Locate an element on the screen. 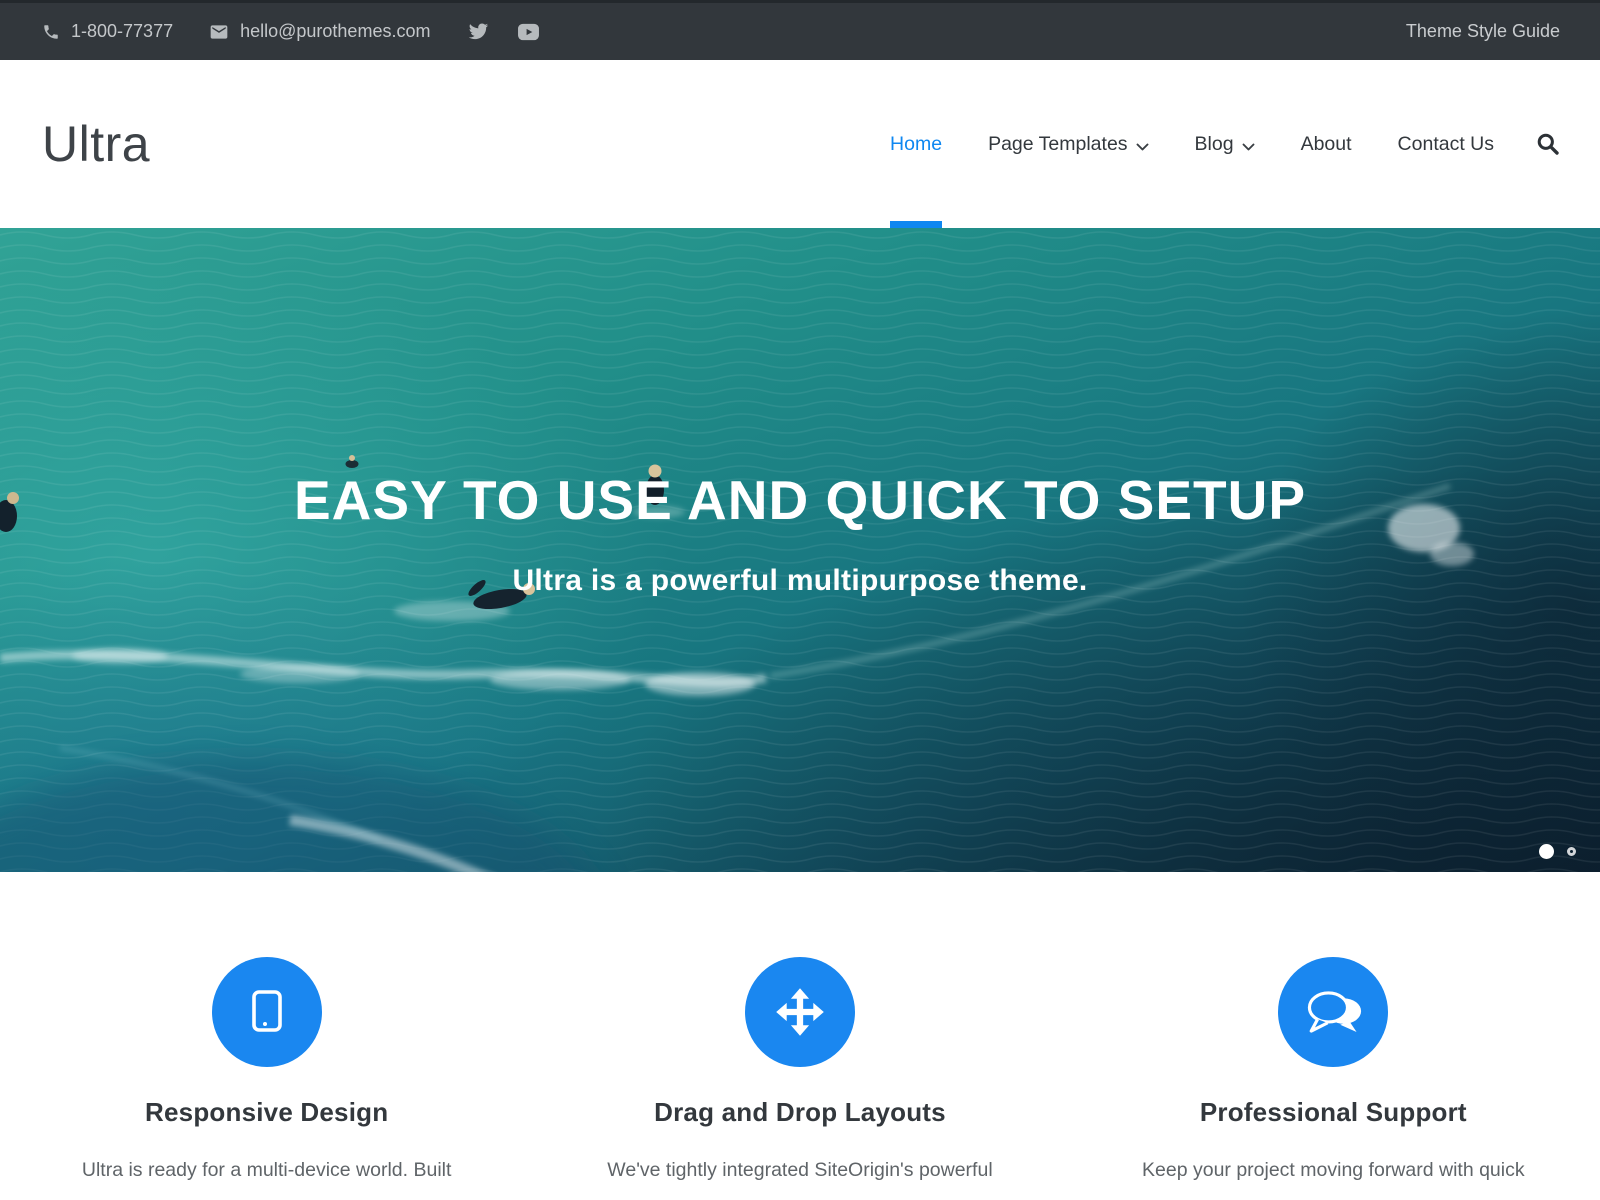  envelope-icon is located at coordinates (219, 32).